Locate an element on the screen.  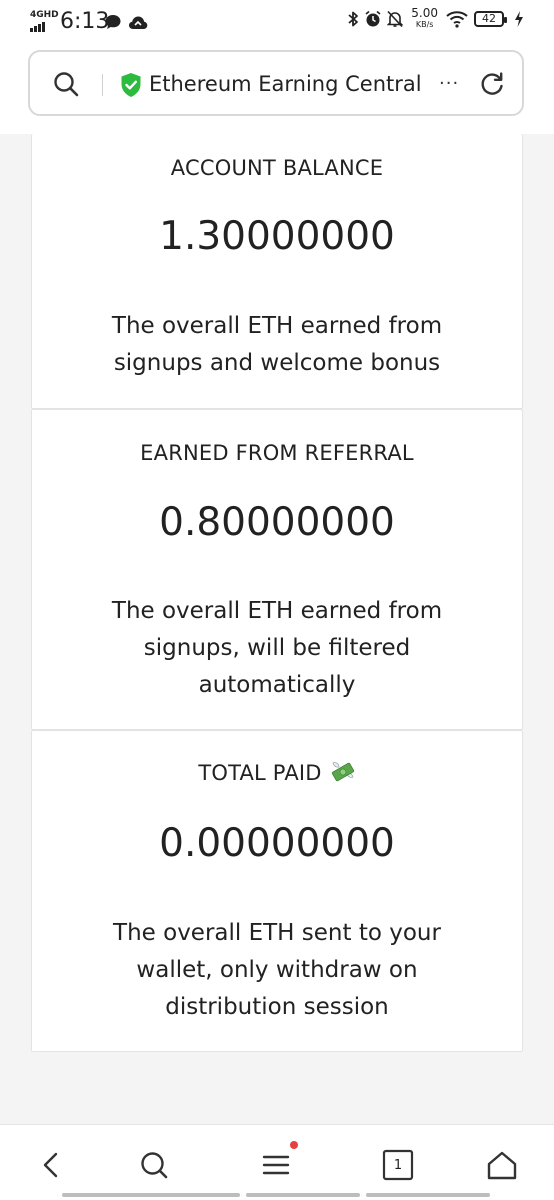
network-indicator: 4GHD is located at coordinates (44, 22).